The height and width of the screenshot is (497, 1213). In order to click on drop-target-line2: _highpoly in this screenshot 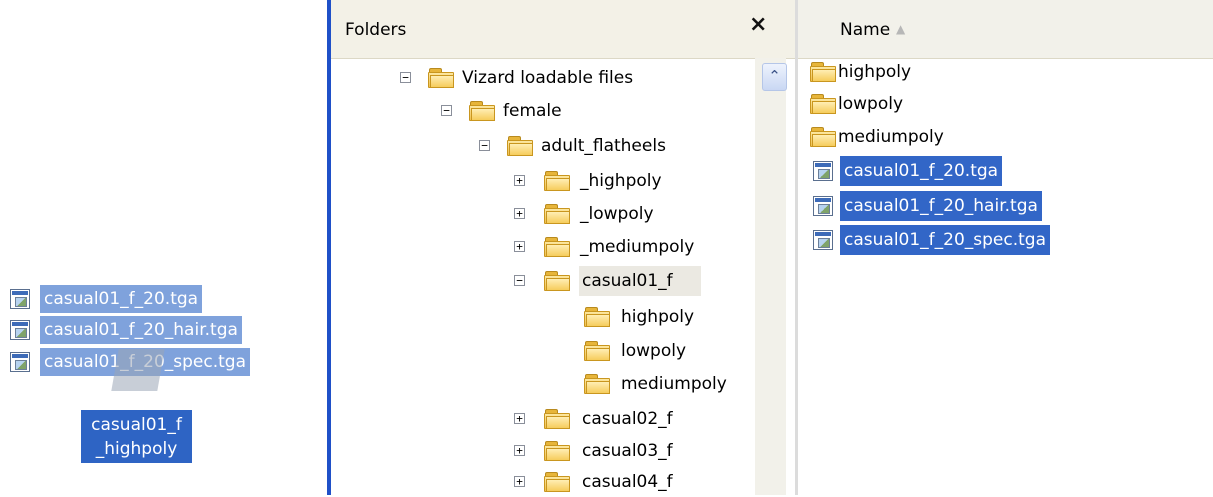, I will do `click(136, 449)`.